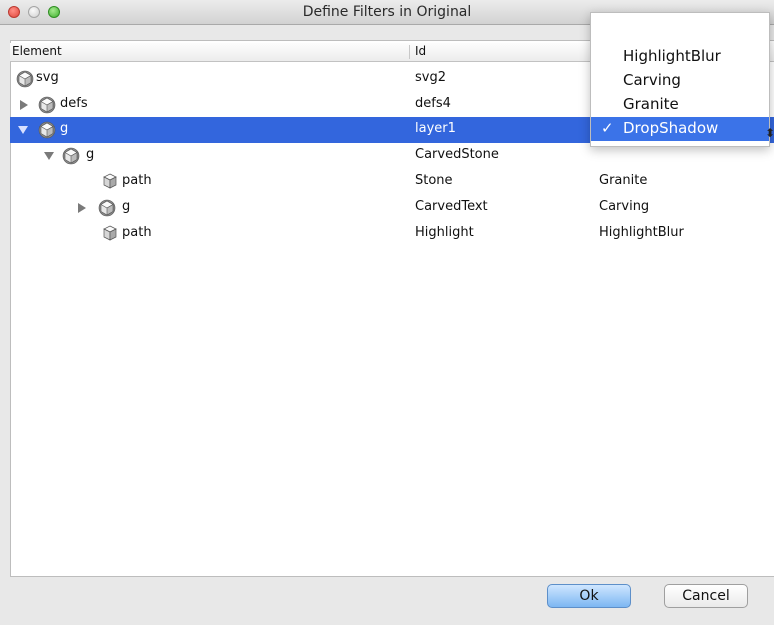 The image size is (774, 625). I want to click on column-header-id: Id, so click(420, 51).